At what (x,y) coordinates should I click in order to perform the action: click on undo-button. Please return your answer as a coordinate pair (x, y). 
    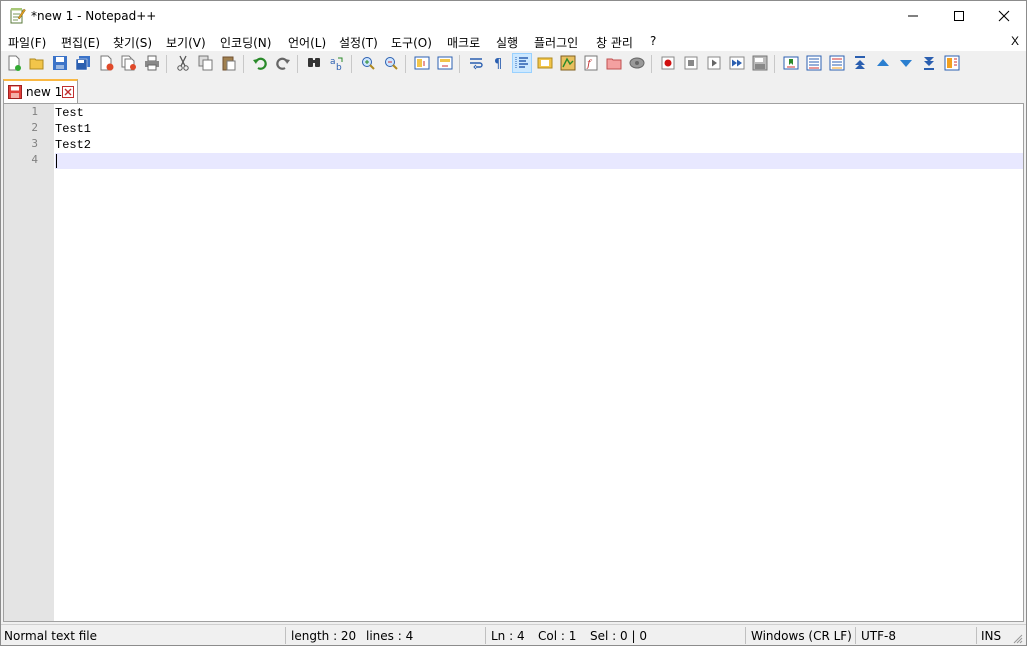
    Looking at the image, I should click on (260, 63).